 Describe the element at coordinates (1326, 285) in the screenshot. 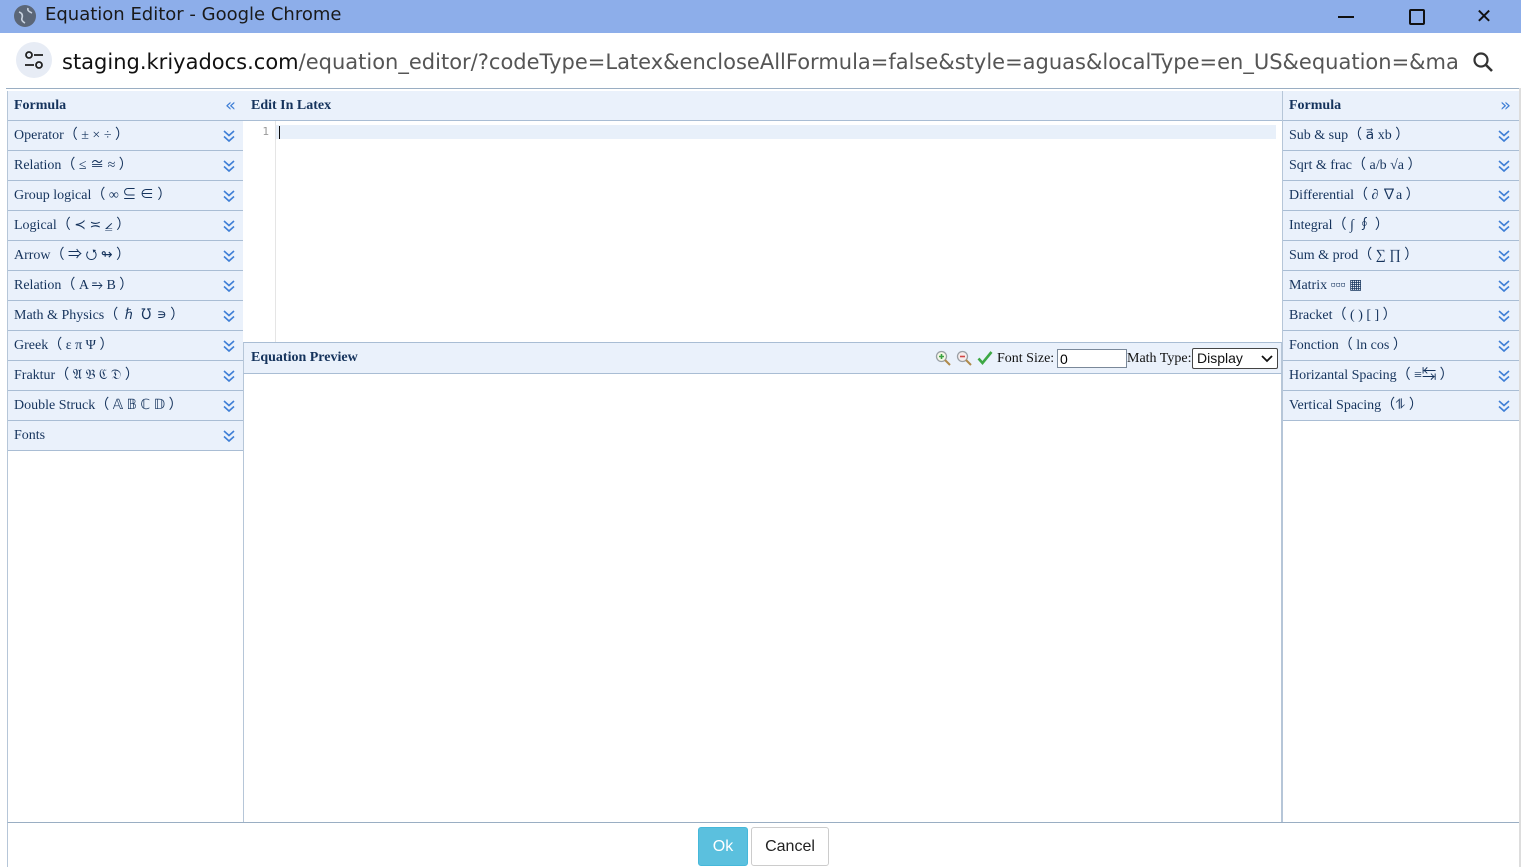

I see `right-formula-item-label: Matrix ▫▫▫ ▦` at that location.